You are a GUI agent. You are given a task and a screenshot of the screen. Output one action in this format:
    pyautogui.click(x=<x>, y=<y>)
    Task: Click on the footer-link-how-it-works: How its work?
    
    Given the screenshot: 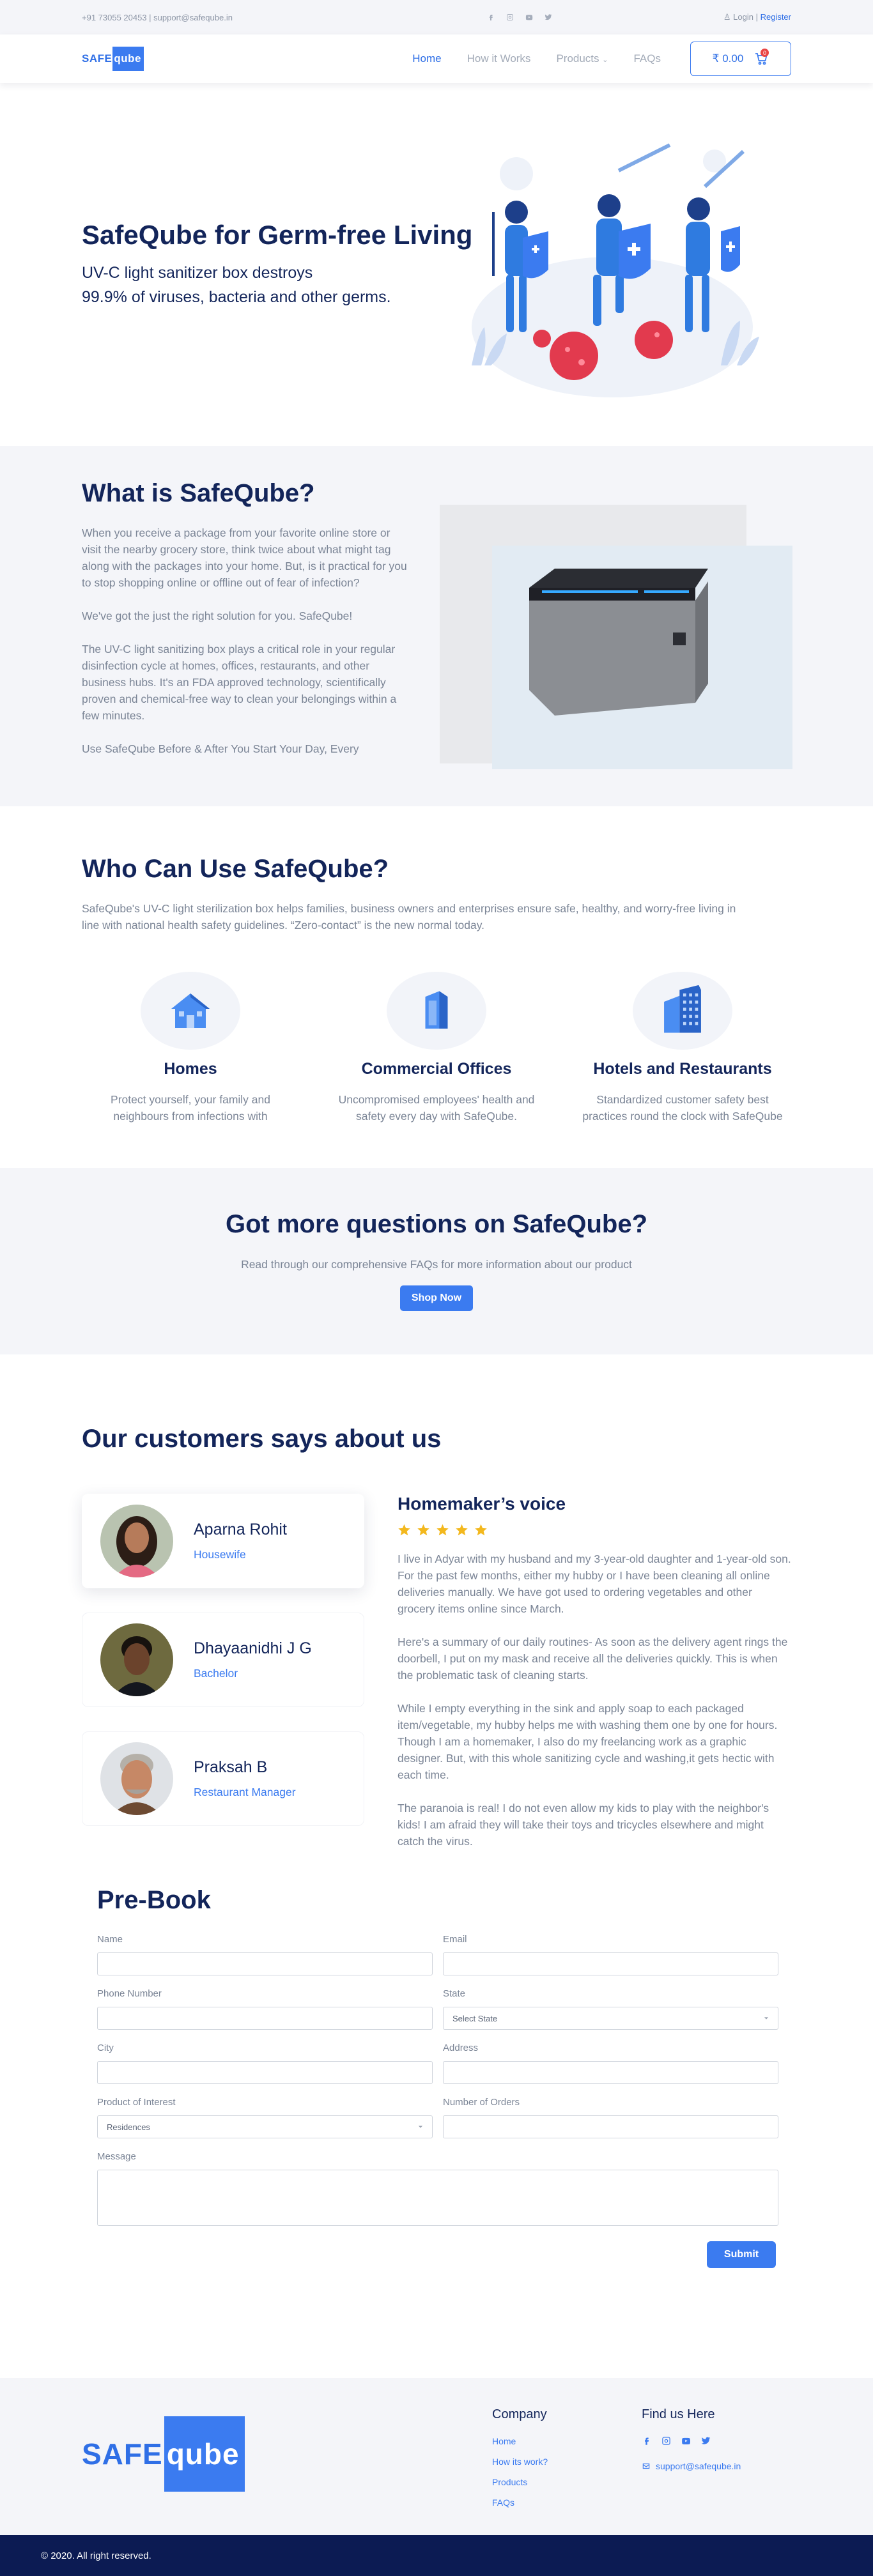 What is the action you would take?
    pyautogui.click(x=520, y=2462)
    